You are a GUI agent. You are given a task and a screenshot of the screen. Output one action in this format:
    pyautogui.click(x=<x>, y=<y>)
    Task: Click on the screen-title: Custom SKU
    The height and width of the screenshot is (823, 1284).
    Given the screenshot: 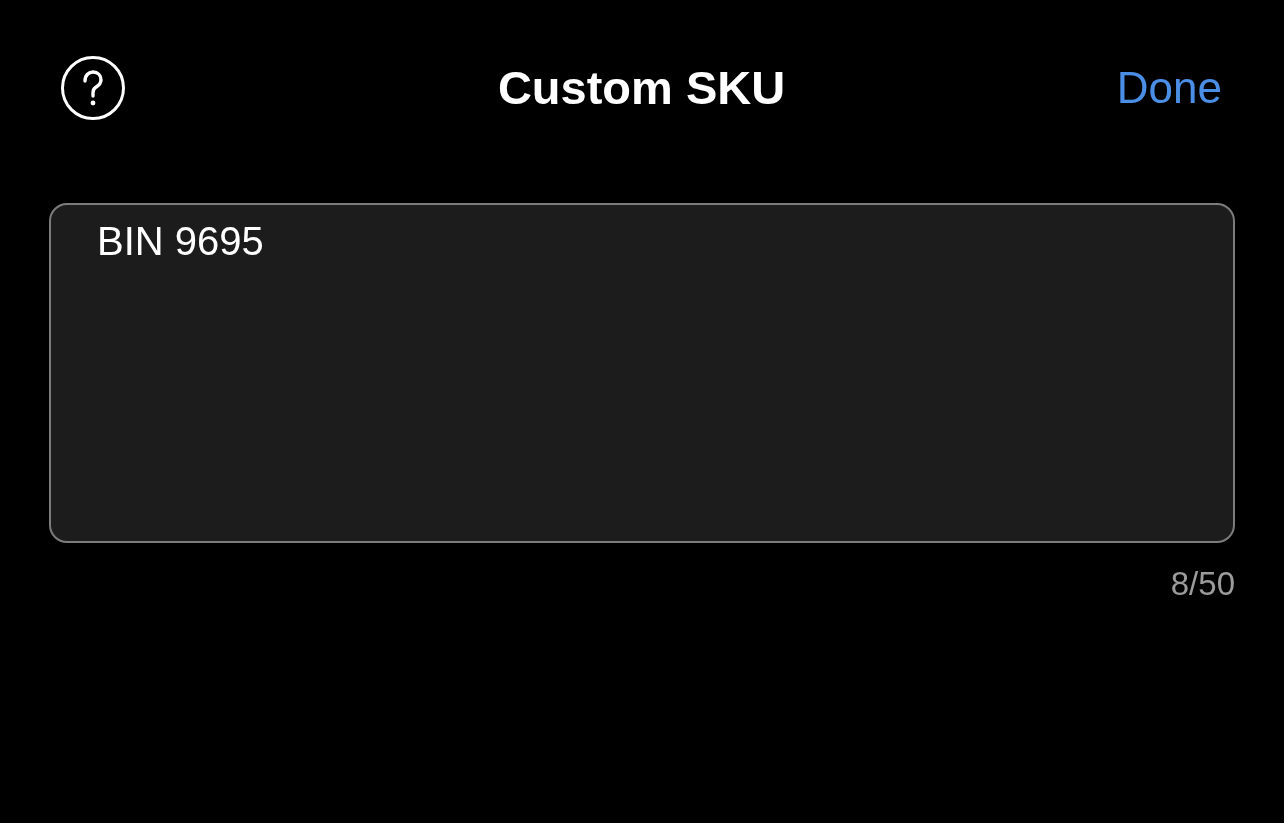 What is the action you would take?
    pyautogui.click(x=641, y=88)
    